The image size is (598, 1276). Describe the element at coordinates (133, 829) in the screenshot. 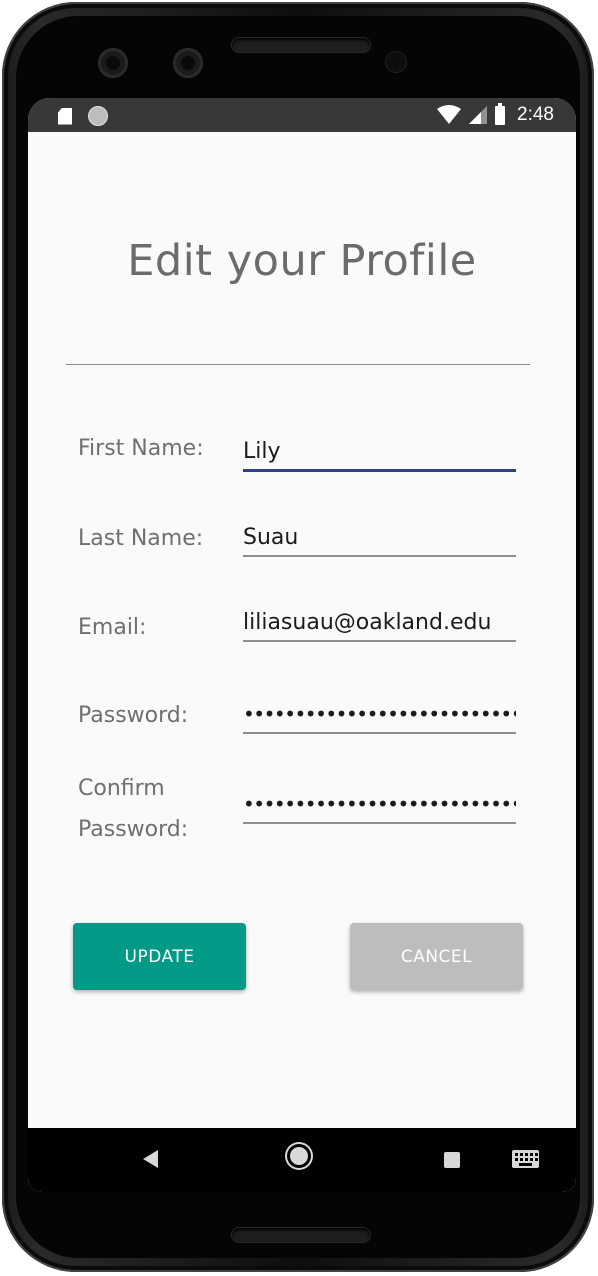

I see `confirm-password-label-line2: Password:` at that location.